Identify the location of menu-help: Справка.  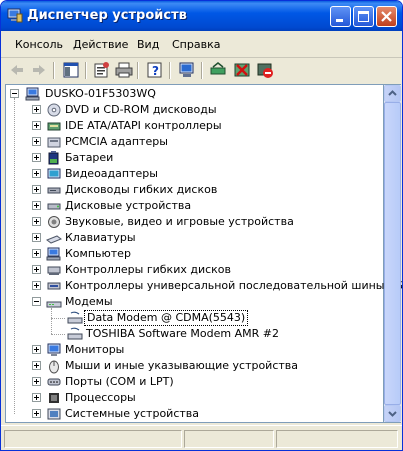
(196, 44).